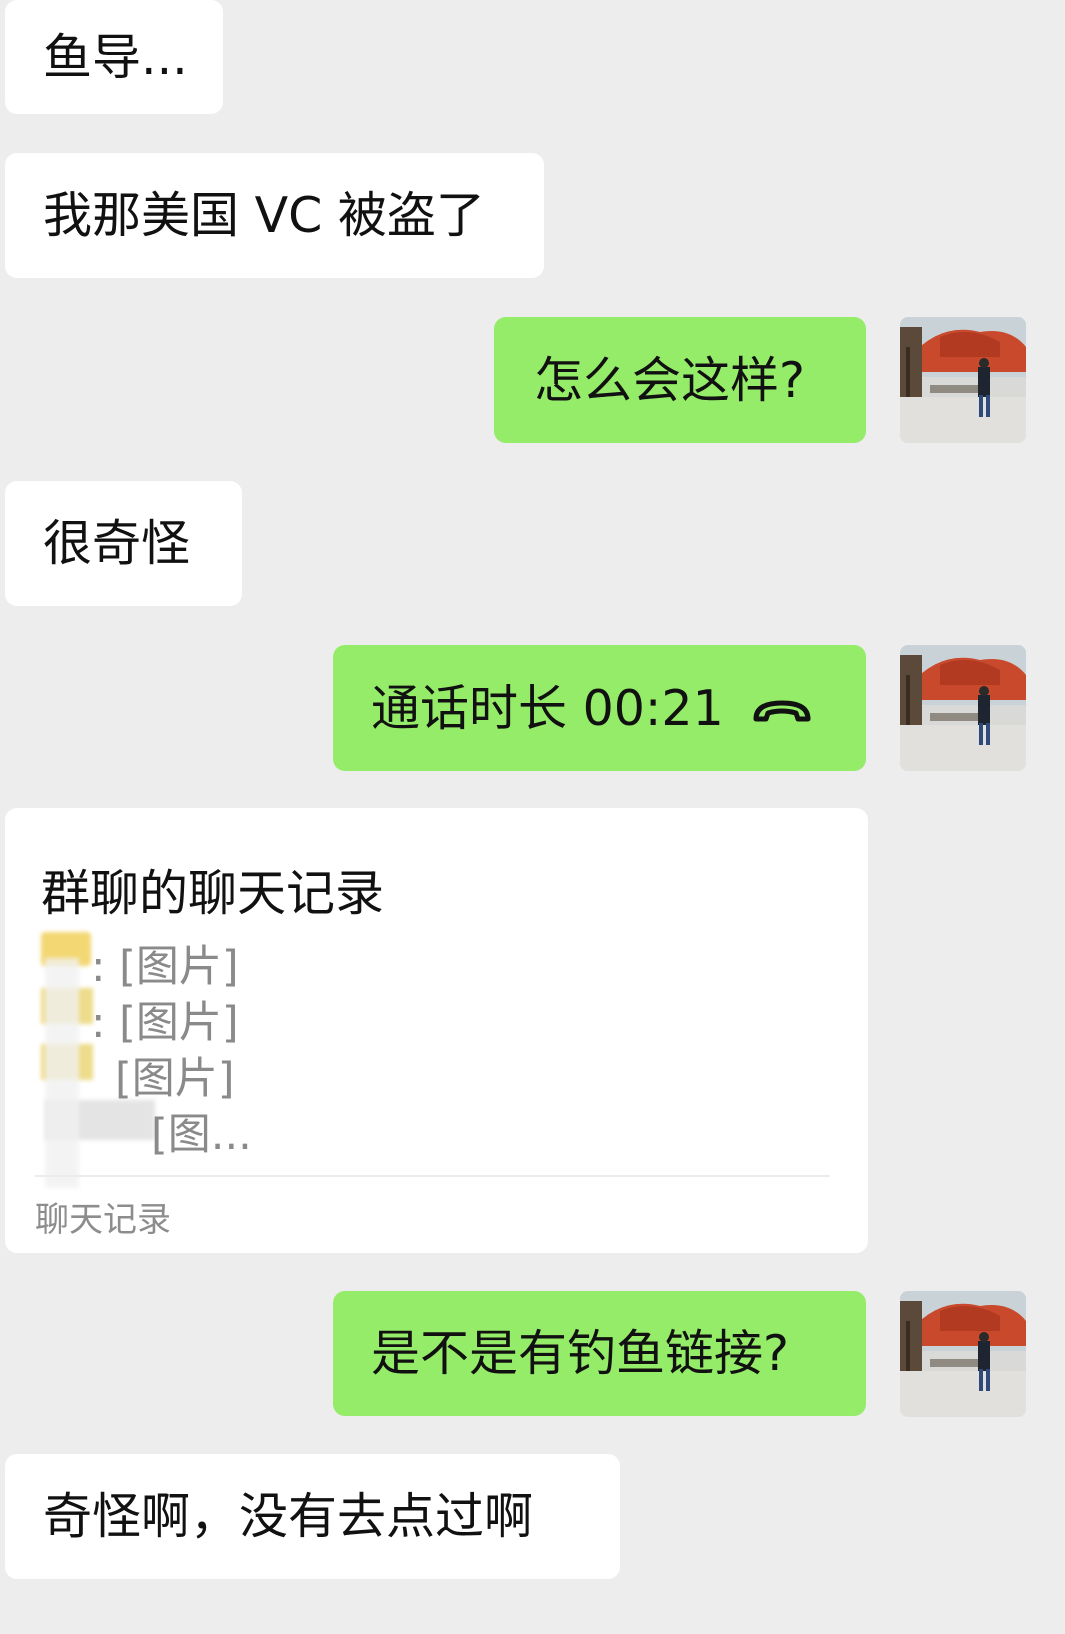  Describe the element at coordinates (103, 1220) in the screenshot. I see `card-footer: 聊天记录` at that location.